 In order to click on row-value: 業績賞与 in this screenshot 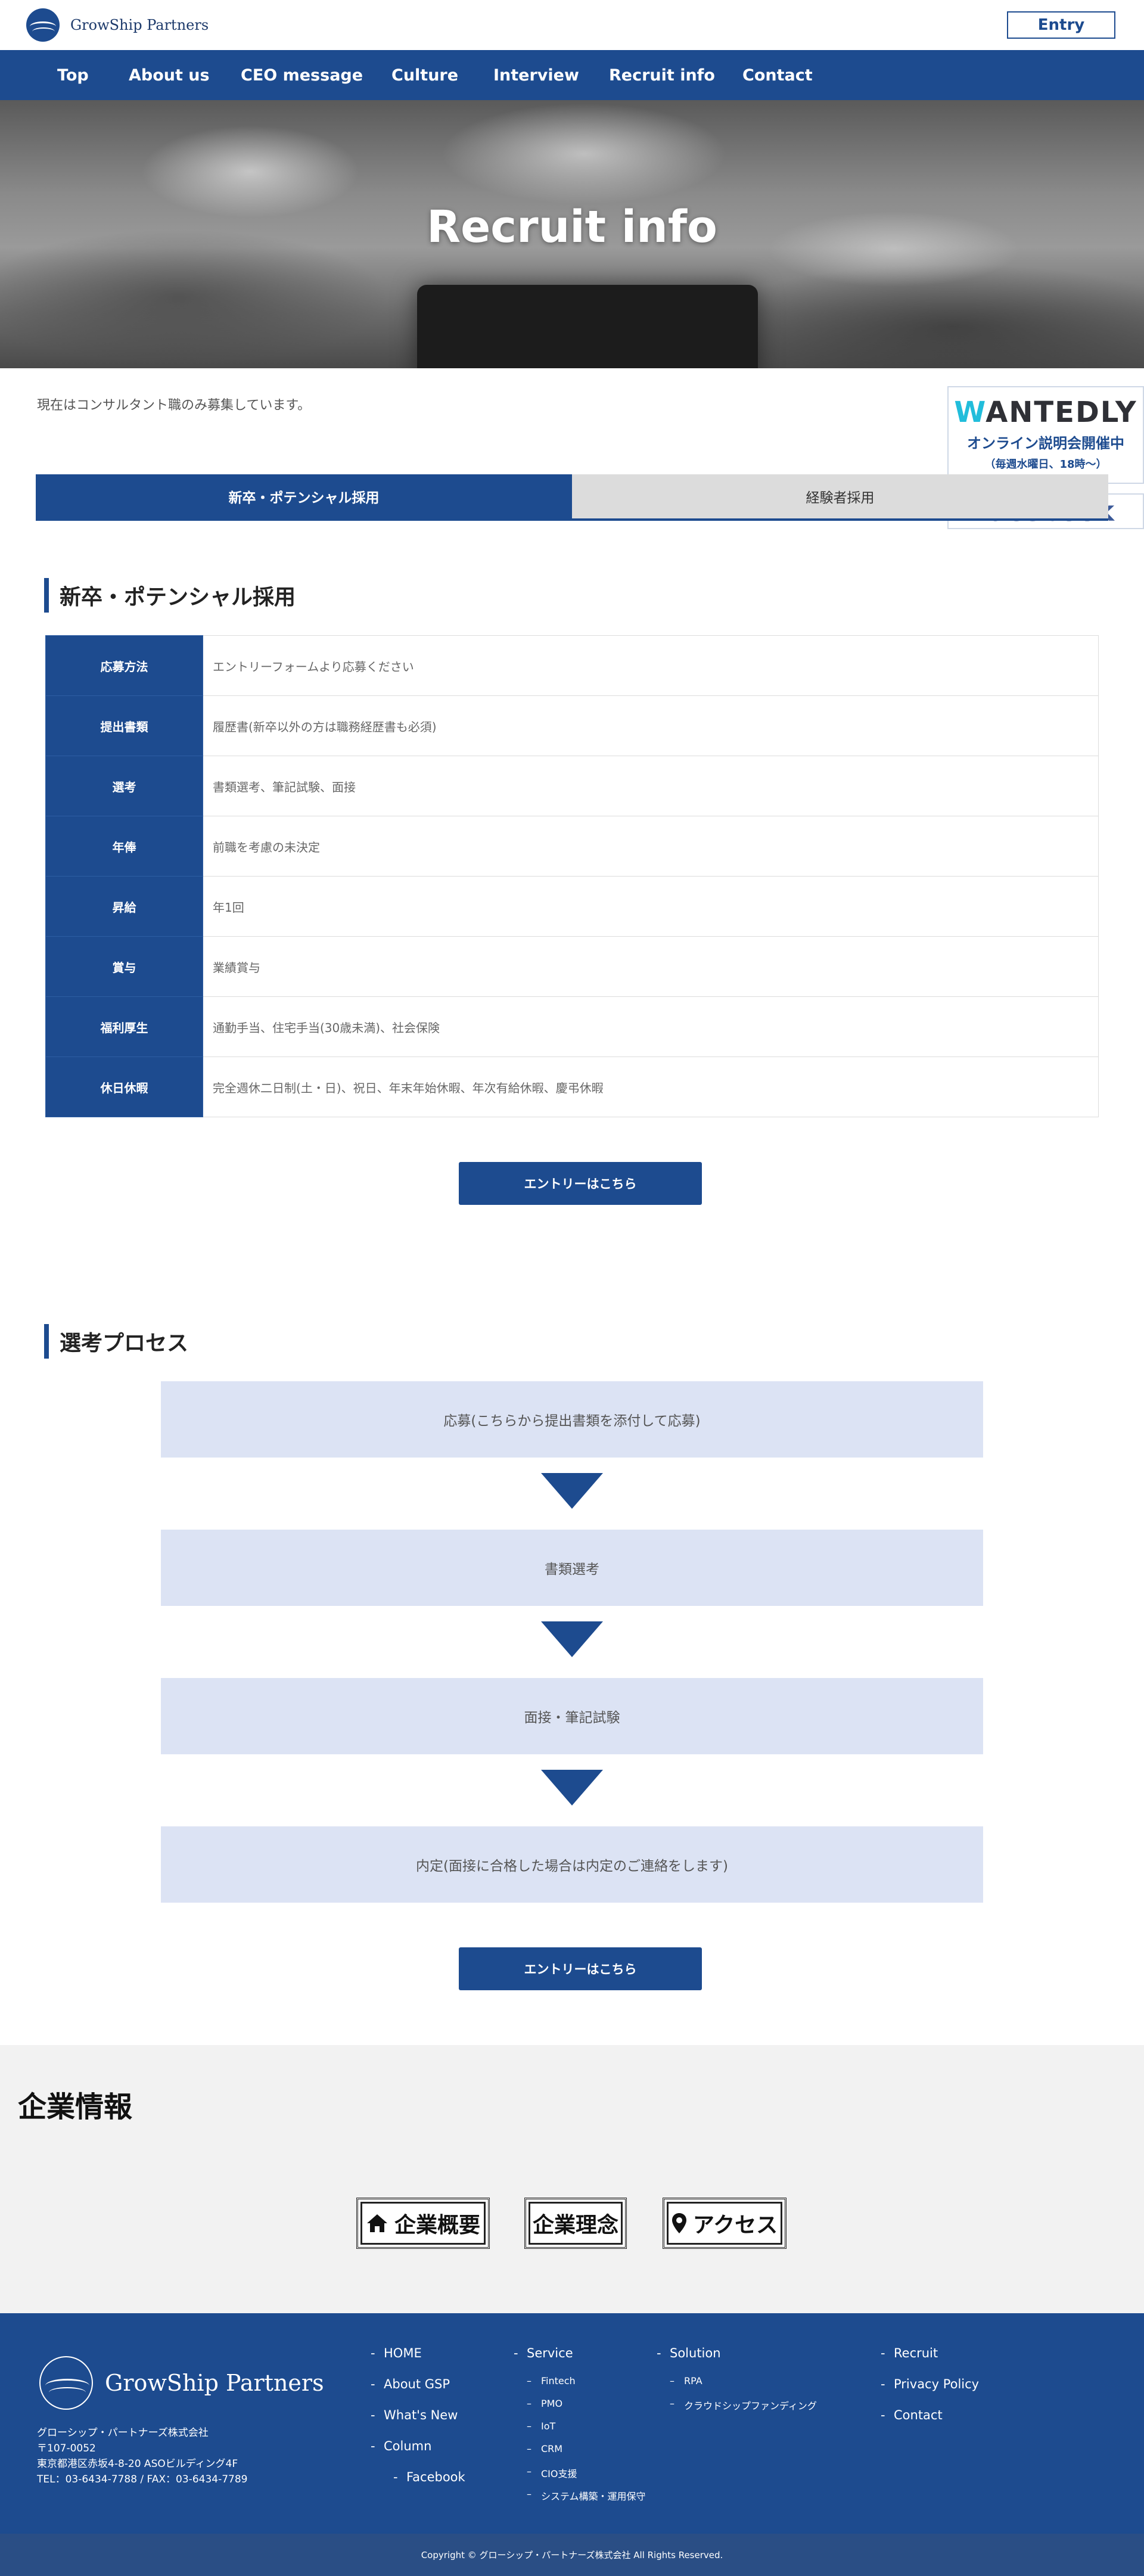, I will do `click(651, 966)`.